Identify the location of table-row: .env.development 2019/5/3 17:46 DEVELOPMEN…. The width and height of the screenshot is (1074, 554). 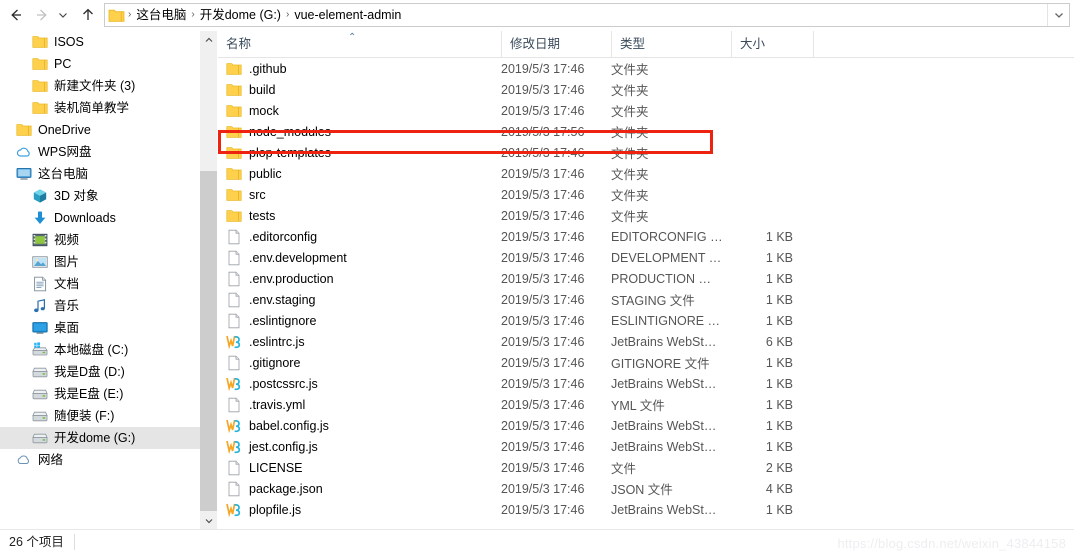
(646, 257).